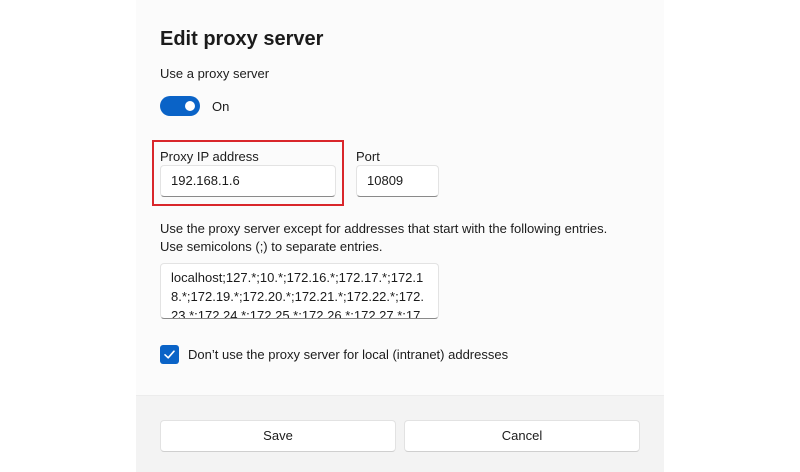  I want to click on proxy-ip-label: Proxy IP address, so click(209, 156).